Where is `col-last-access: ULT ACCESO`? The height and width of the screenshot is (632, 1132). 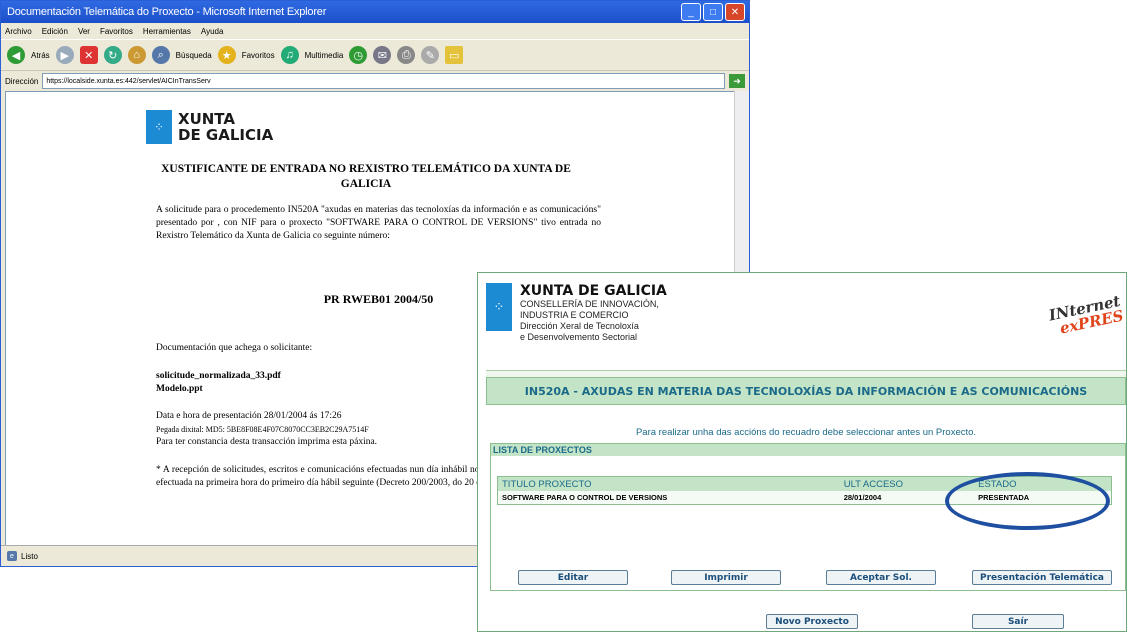 col-last-access: ULT ACCESO is located at coordinates (873, 484).